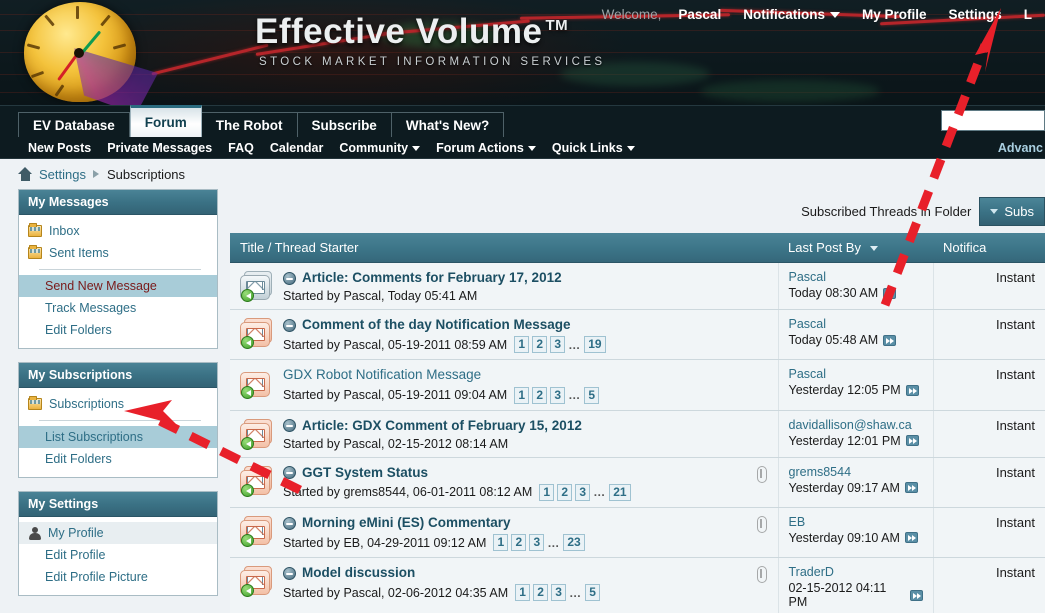 The height and width of the screenshot is (613, 1045). I want to click on sidebar-item-inbox: Inbox, so click(118, 231).